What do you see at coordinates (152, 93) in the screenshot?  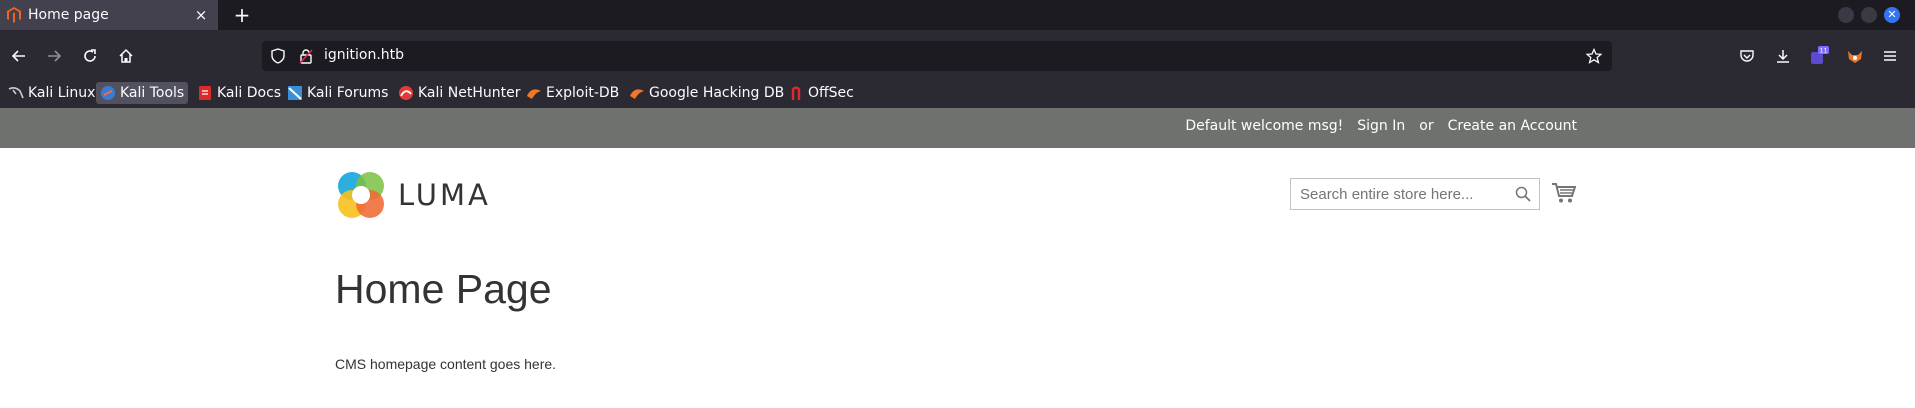 I see `bookmark-label: Kali Tools` at bounding box center [152, 93].